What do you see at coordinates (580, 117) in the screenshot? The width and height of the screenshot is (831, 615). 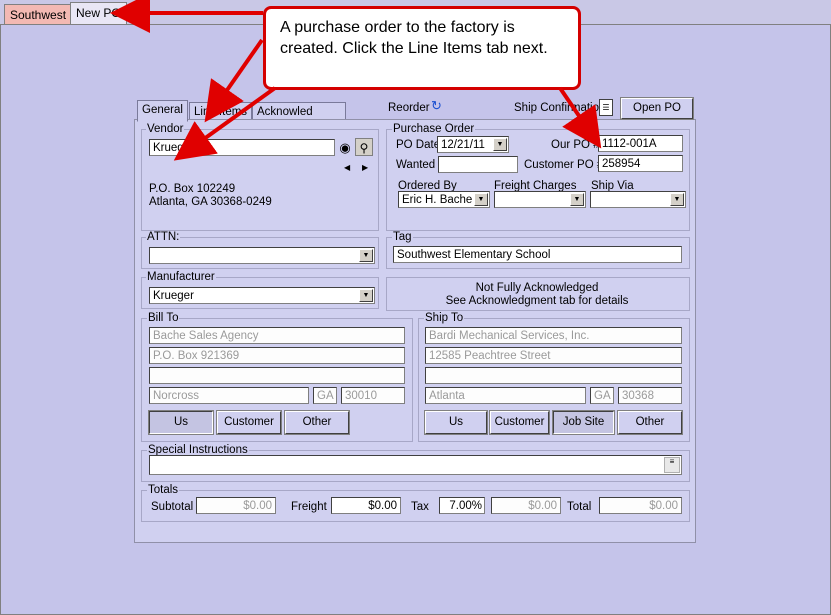 I see `arrow-to-our-po-field` at bounding box center [580, 117].